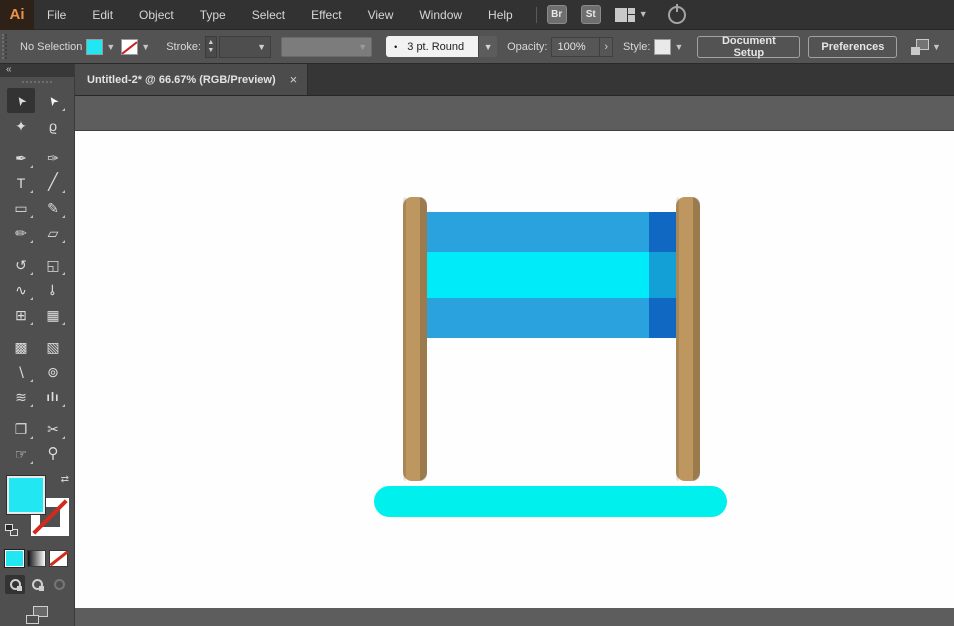  Describe the element at coordinates (636, 46) in the screenshot. I see `style-label: Style:` at that location.